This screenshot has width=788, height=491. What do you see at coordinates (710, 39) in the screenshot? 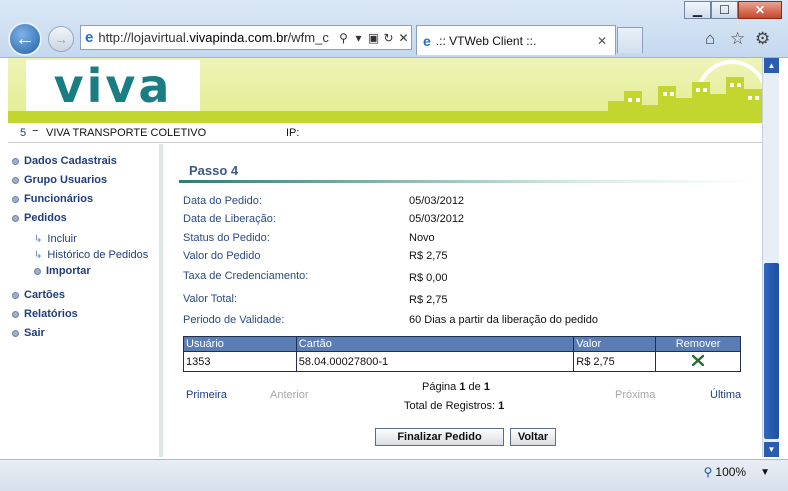
I see `home-icon: ⌂` at bounding box center [710, 39].